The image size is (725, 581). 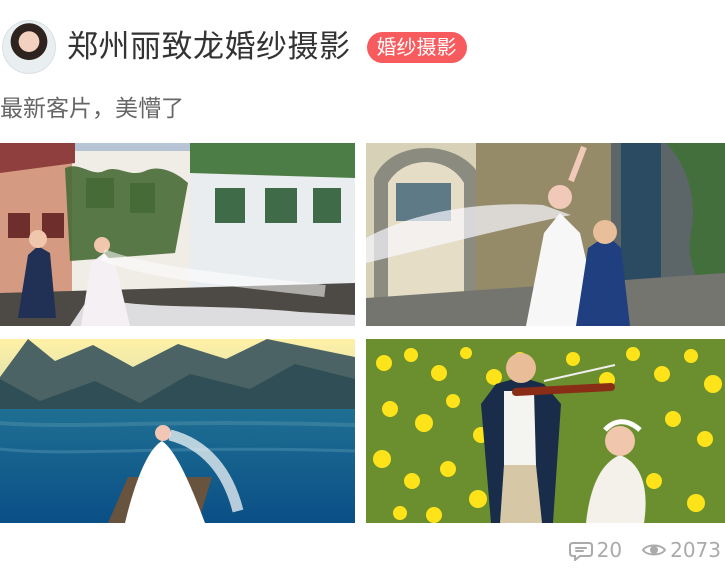 I want to click on comment-count-value: 20, so click(x=609, y=550).